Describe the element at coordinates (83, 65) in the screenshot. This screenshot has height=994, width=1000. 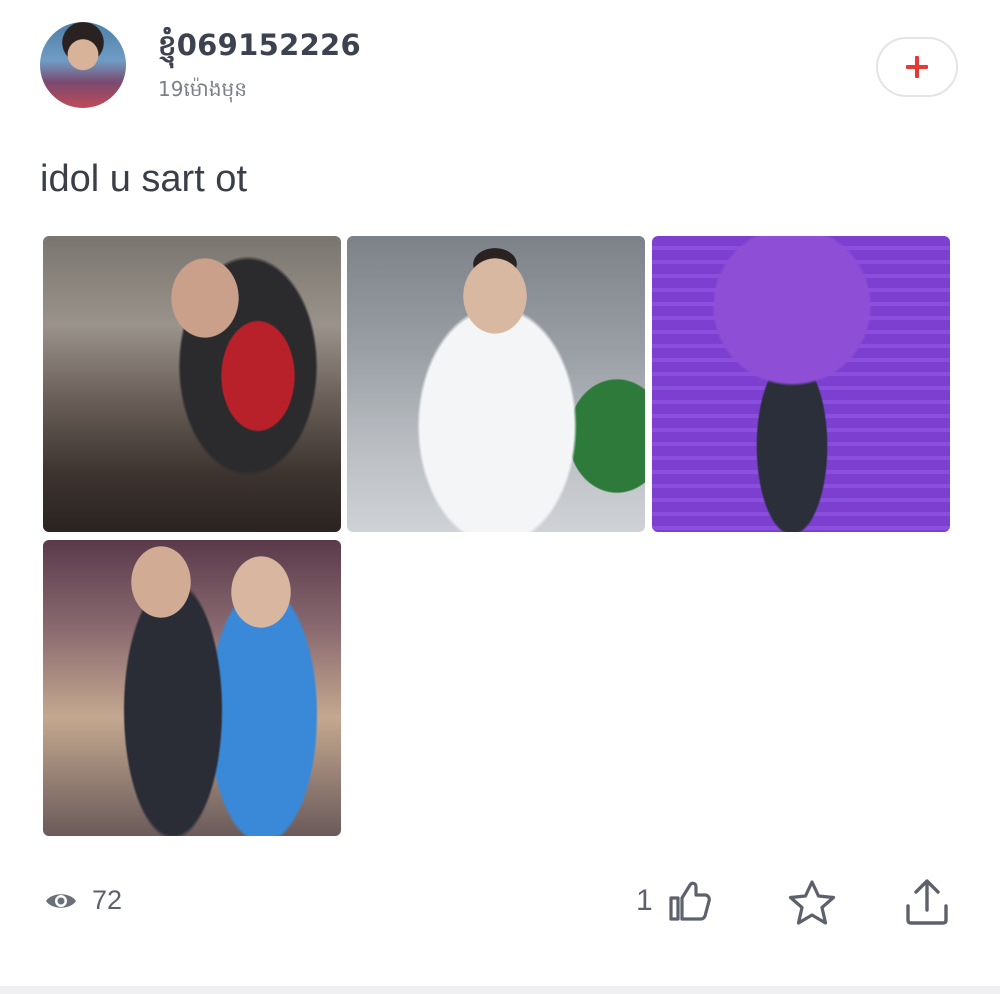
I see `author-avatar` at that location.